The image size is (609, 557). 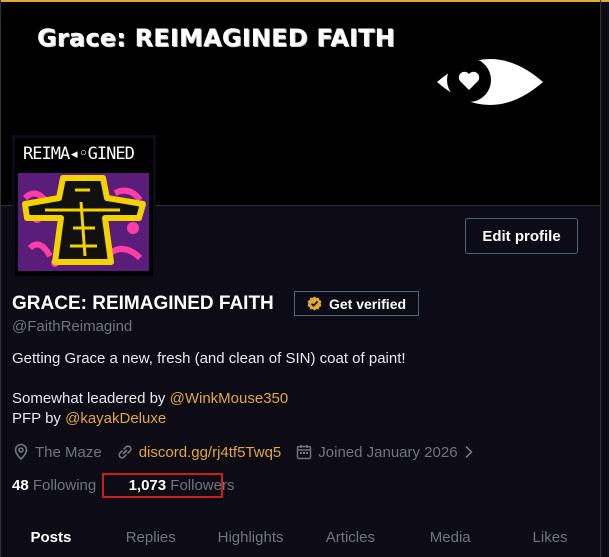 What do you see at coordinates (125, 452) in the screenshot?
I see `link-icon` at bounding box center [125, 452].